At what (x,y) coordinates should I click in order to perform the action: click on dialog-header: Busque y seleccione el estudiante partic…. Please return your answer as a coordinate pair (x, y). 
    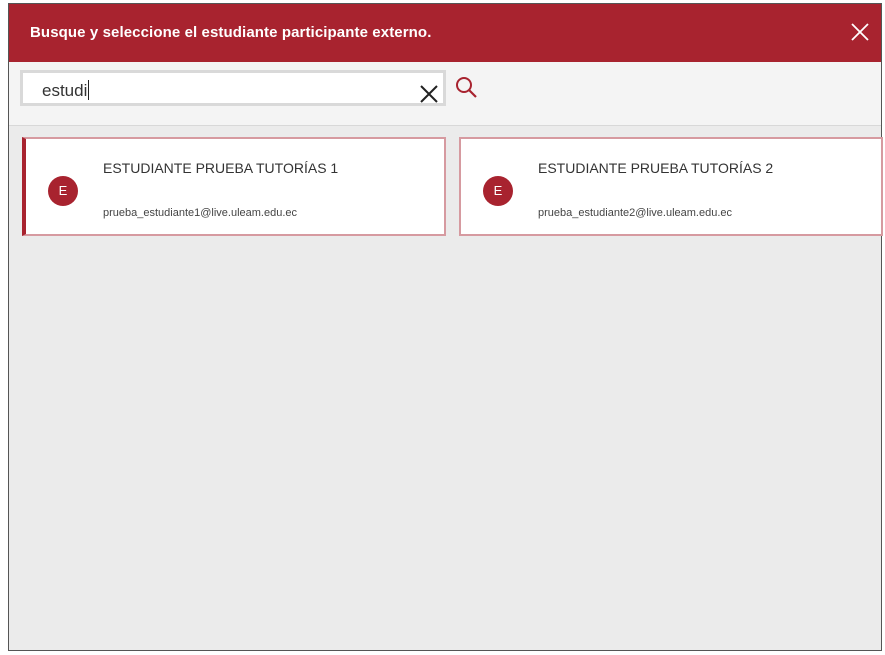
    Looking at the image, I should click on (445, 33).